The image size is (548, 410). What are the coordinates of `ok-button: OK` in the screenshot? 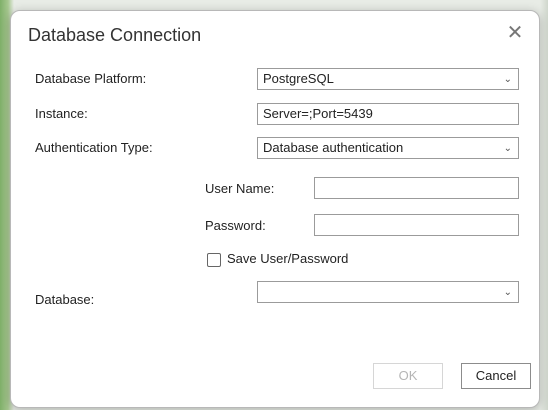 It's located at (408, 376).